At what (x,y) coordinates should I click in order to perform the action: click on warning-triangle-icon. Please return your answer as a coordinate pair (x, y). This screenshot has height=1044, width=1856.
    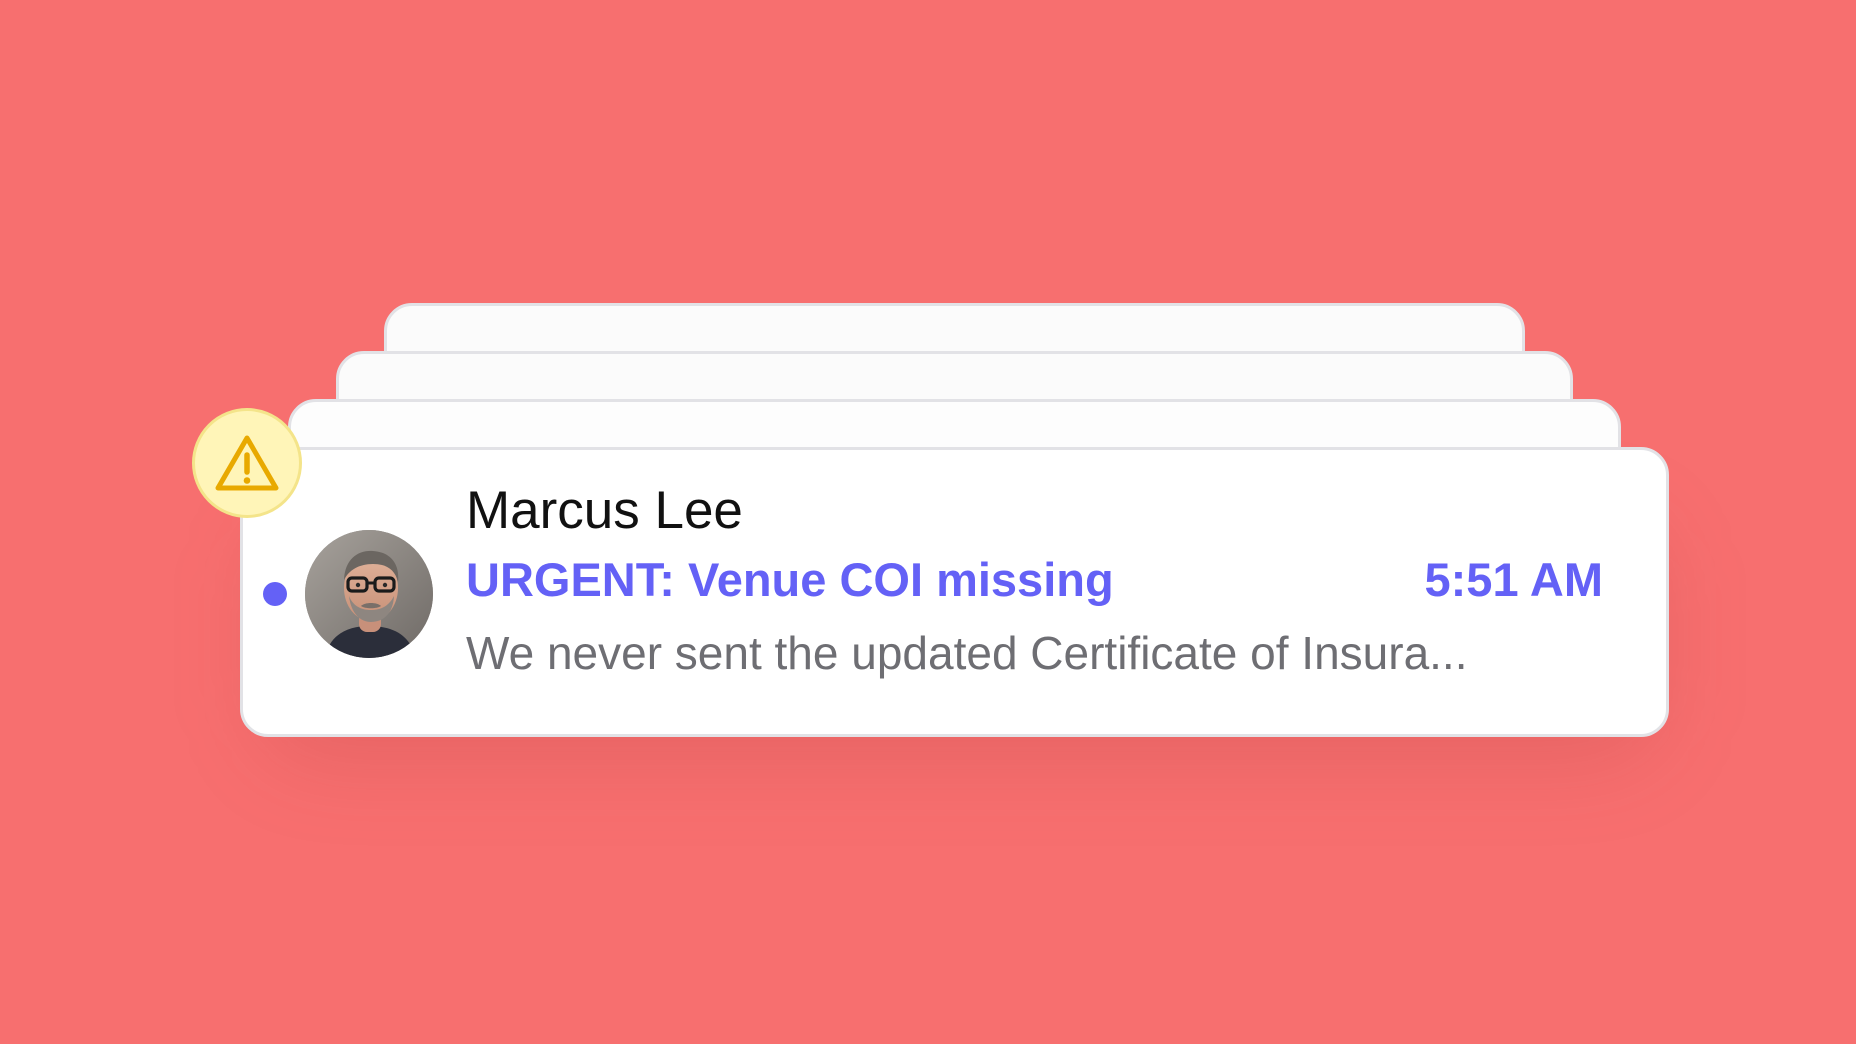
    Looking at the image, I should click on (247, 463).